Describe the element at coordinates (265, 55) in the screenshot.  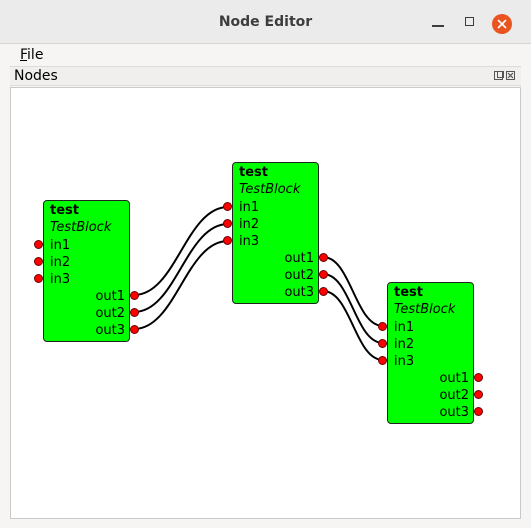
I see `menu-bar: File` at that location.